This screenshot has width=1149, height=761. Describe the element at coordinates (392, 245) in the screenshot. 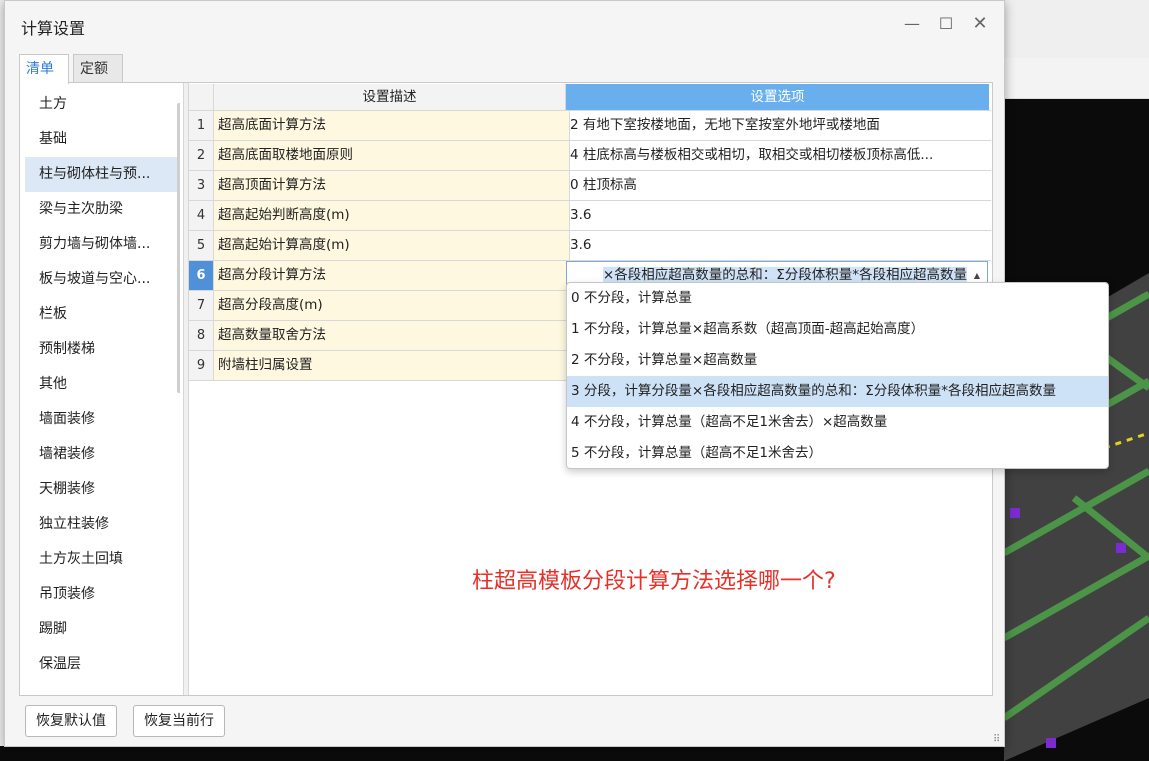

I see `row-description: 超高起始计算高度(m)` at that location.